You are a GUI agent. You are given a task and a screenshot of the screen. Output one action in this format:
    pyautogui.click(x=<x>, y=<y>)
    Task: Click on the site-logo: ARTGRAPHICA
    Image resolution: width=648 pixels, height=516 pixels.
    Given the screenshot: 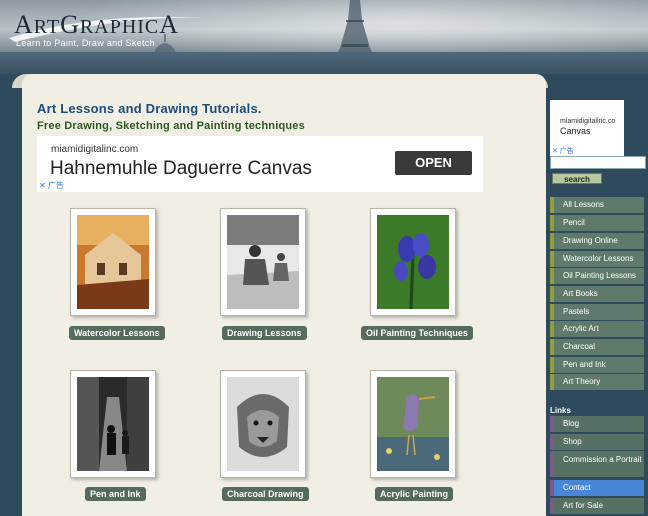 What is the action you would take?
    pyautogui.click(x=96, y=25)
    